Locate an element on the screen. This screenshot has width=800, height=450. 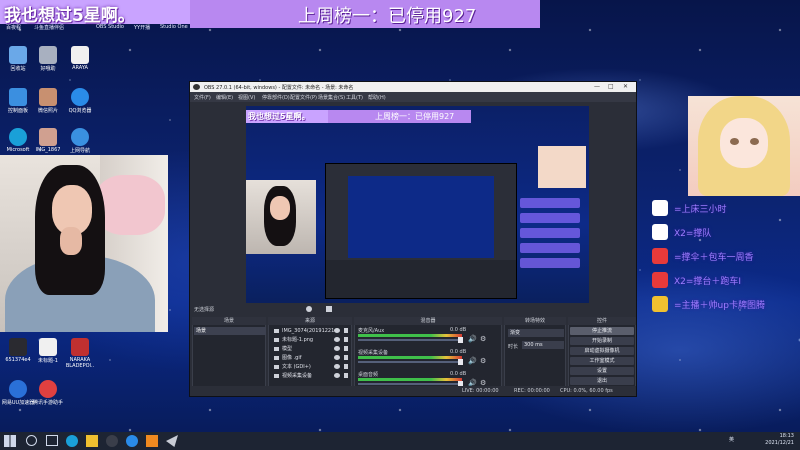
settings-button: 设置 is located at coordinates (602, 371).